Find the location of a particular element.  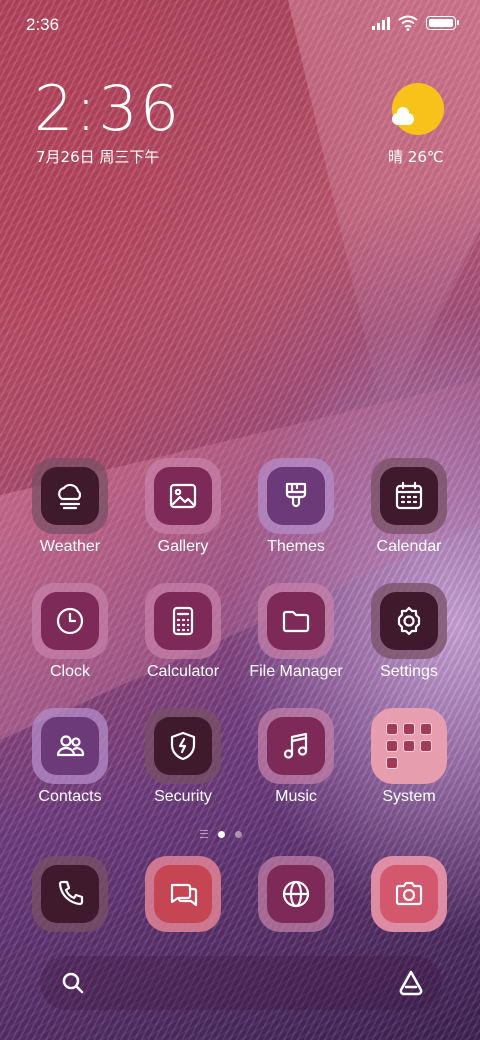

app-label: Settings is located at coordinates (409, 671).